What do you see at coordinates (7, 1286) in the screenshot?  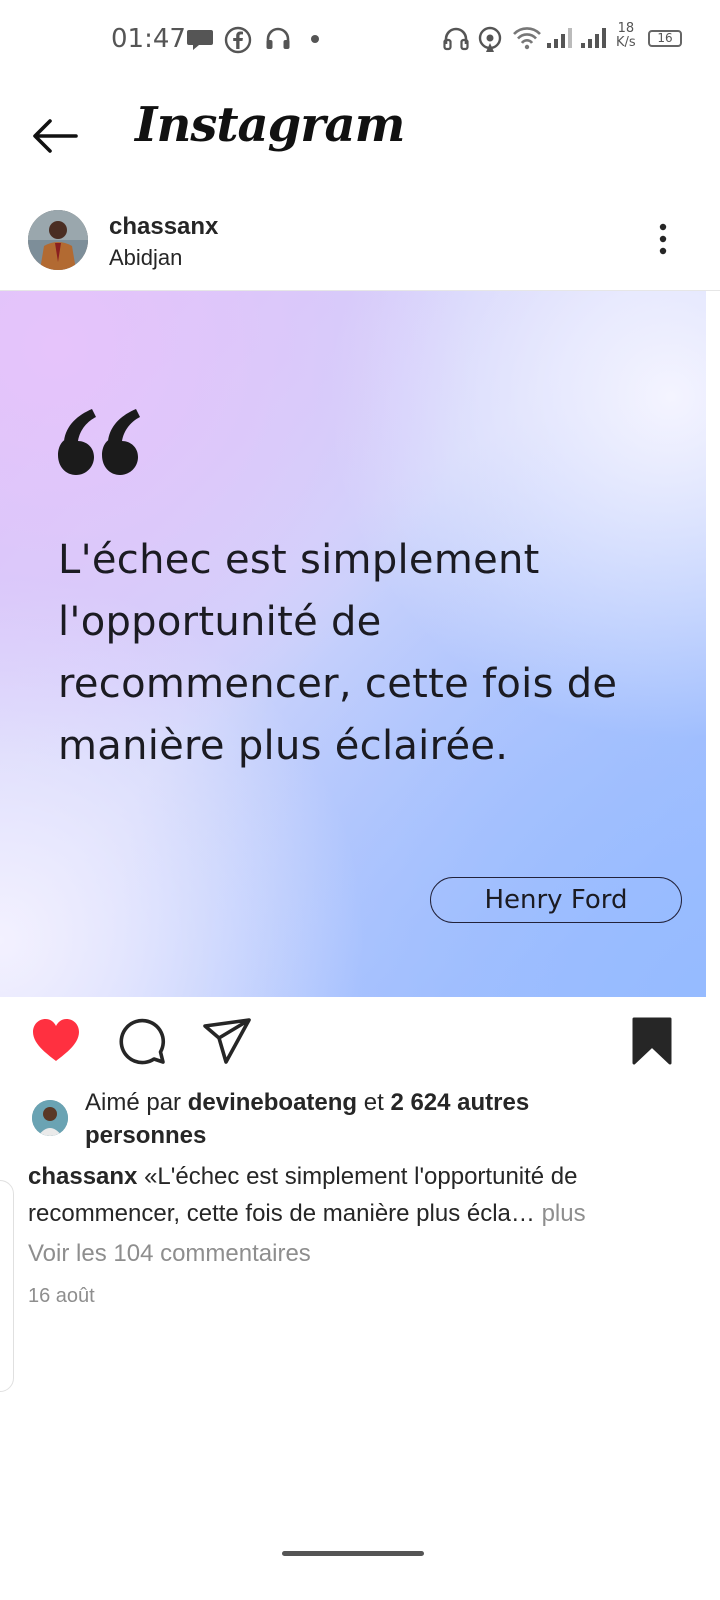 I see `edge-panel-handle` at bounding box center [7, 1286].